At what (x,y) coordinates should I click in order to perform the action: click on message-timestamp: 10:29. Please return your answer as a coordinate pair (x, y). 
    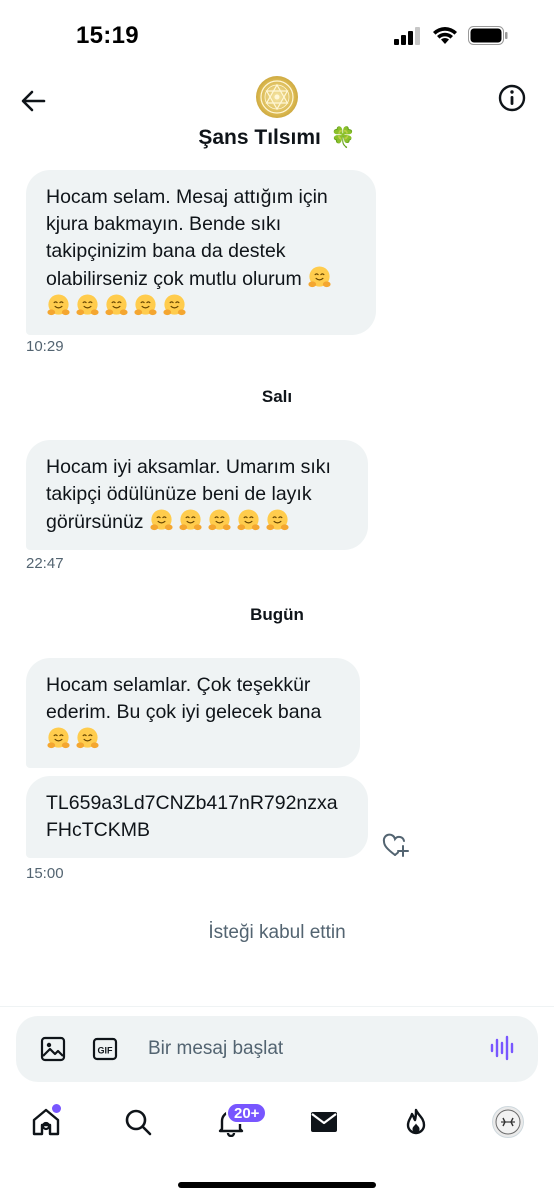
    Looking at the image, I should click on (45, 346).